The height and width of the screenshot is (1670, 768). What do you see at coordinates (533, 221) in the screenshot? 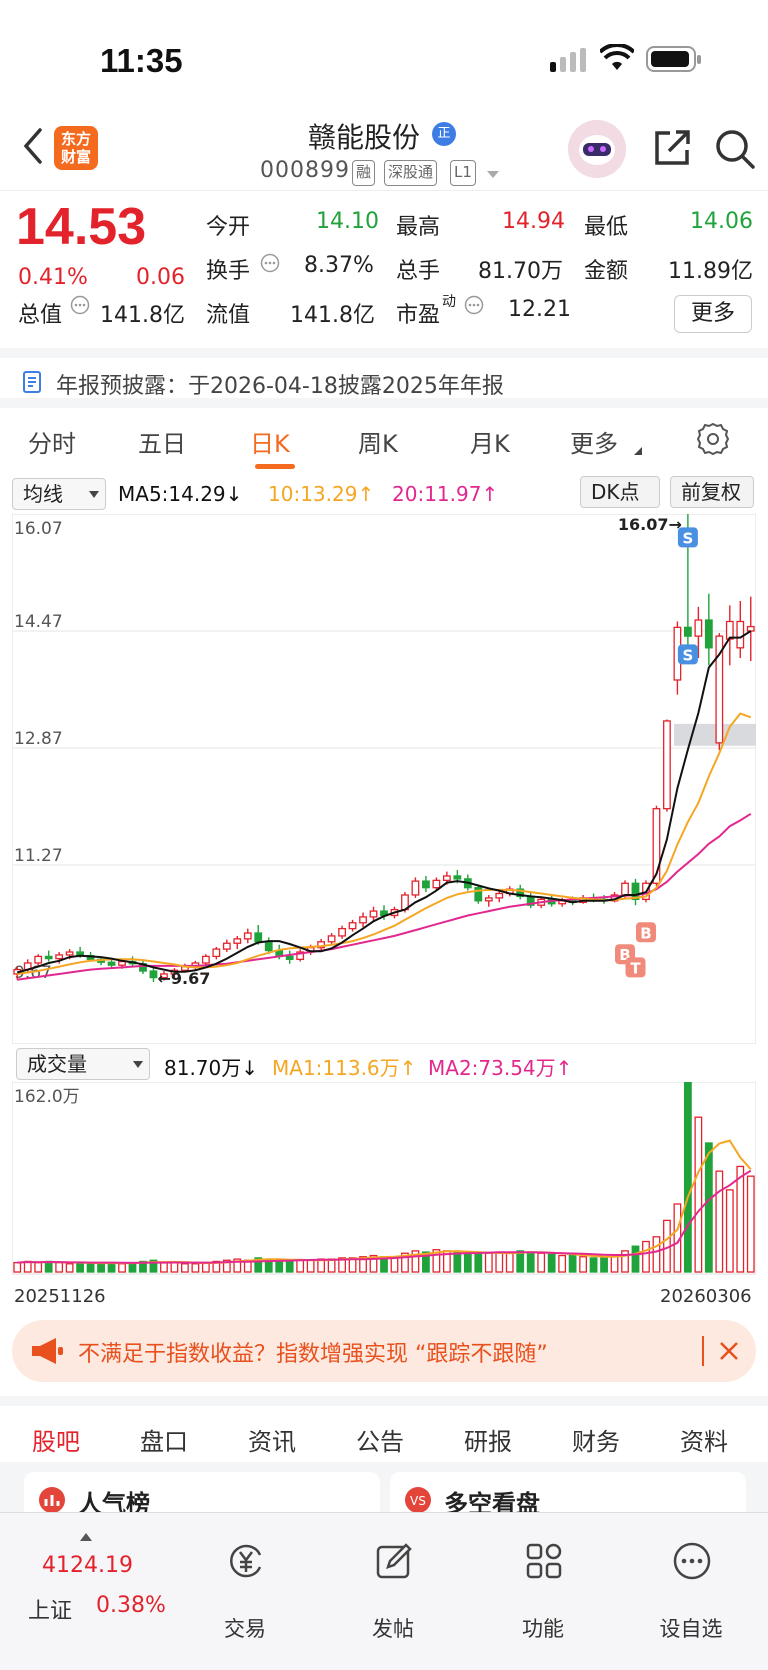
I see `high-value: 14.94` at bounding box center [533, 221].